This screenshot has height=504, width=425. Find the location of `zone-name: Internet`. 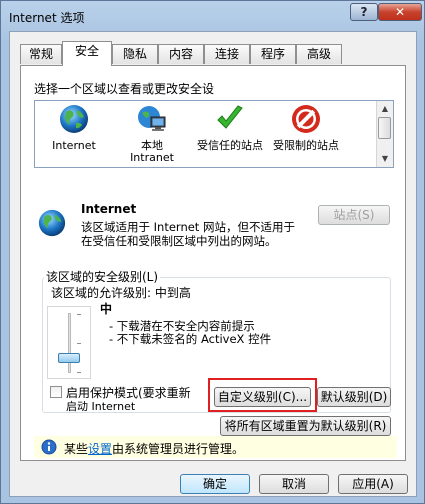

zone-name: Internet is located at coordinates (109, 209).